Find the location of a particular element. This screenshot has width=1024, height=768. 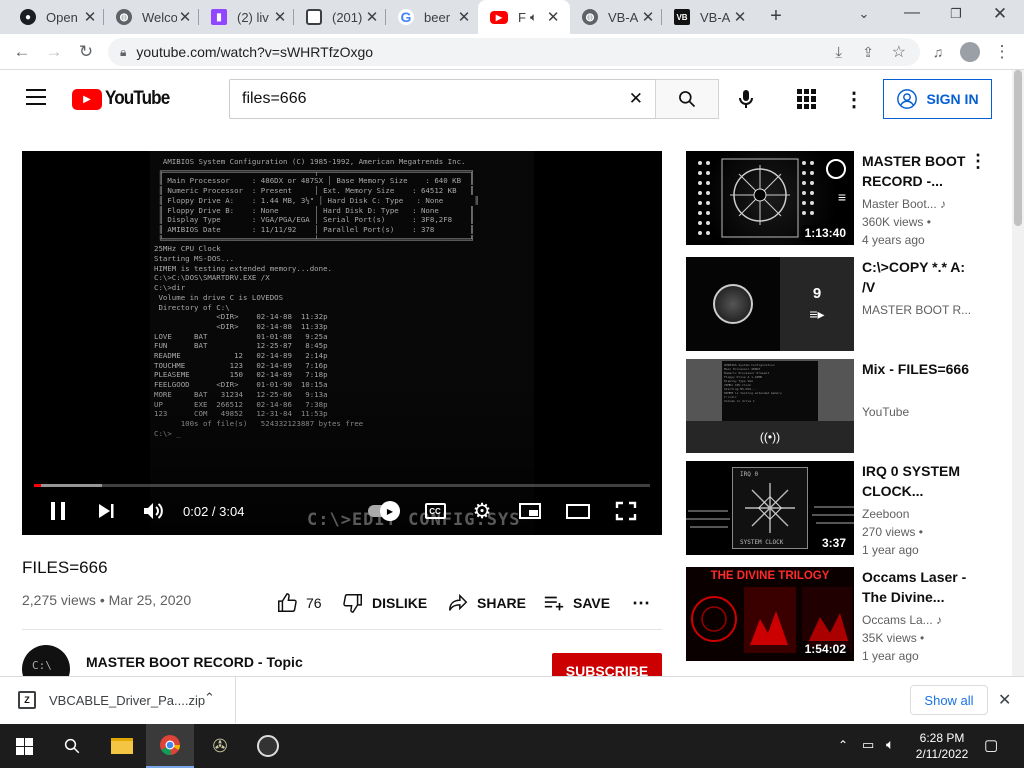

youtube-logo: ▶ YouTube is located at coordinates (124, 99).